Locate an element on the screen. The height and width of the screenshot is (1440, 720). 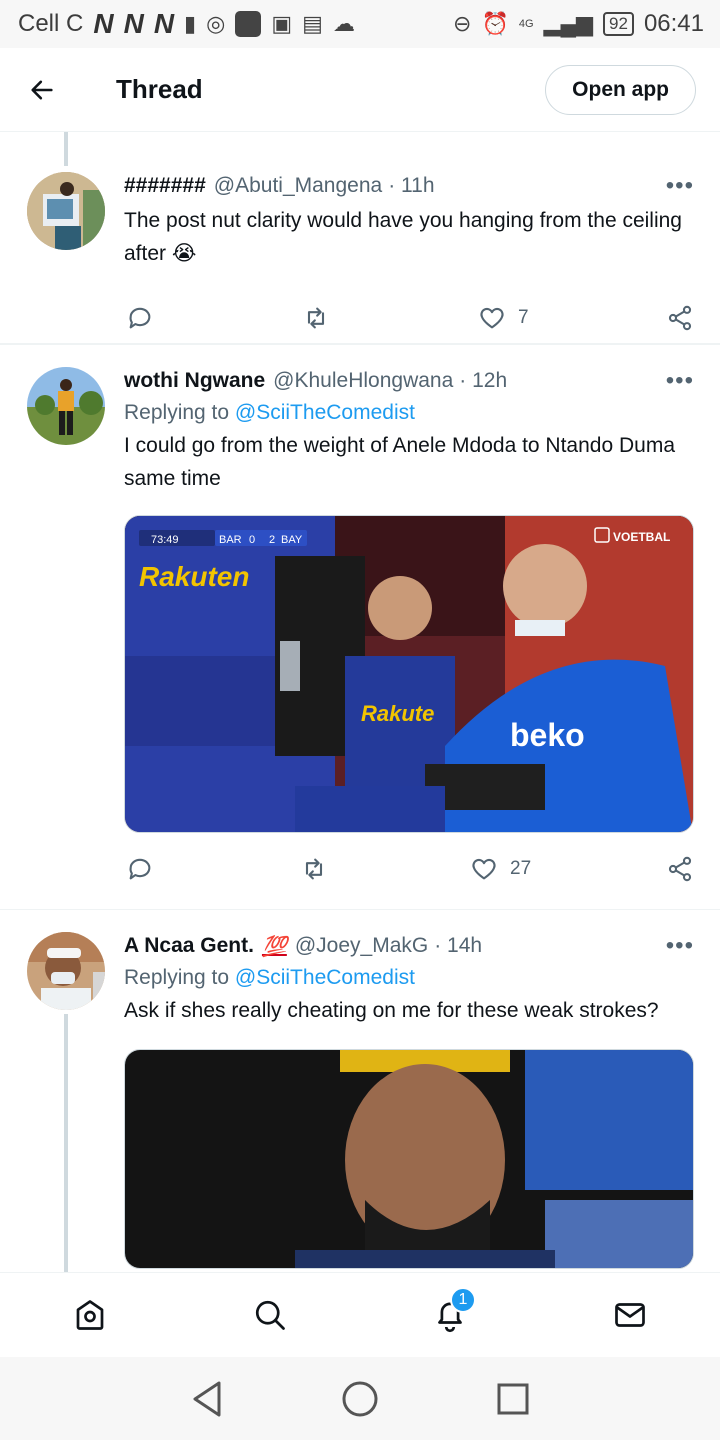
replying-to: Replying to @SciiTheComedist is located at coordinates (409, 978).